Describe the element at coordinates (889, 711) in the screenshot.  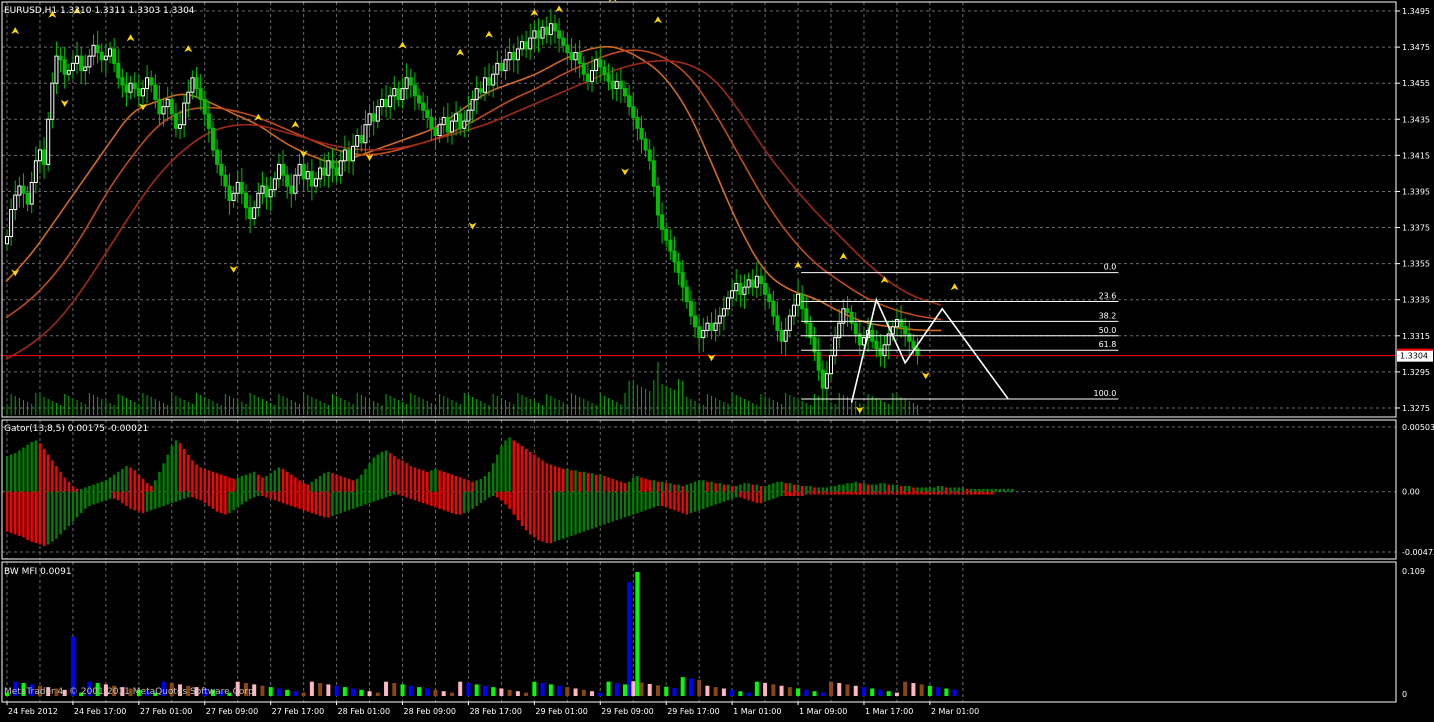
I see `time-tick-label: 1 Mar 17:00` at that location.